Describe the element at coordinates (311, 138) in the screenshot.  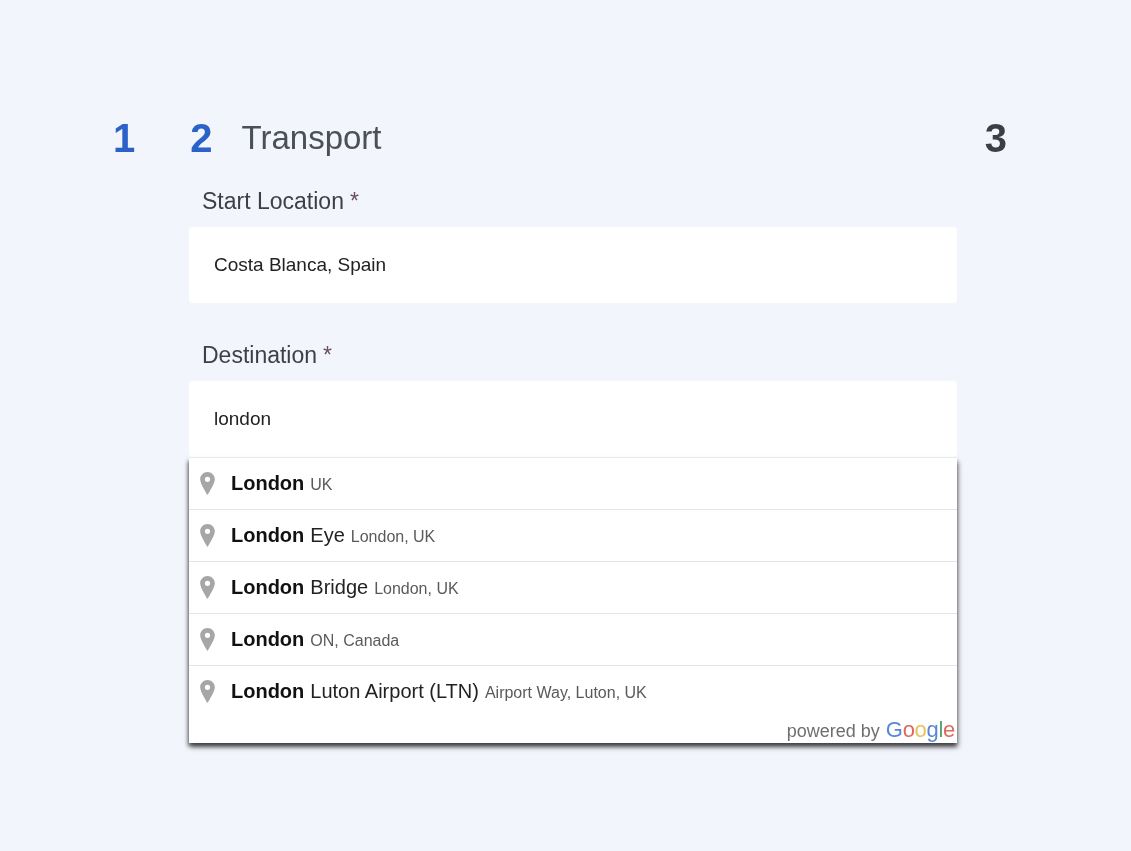
I see `step-title: Transport` at that location.